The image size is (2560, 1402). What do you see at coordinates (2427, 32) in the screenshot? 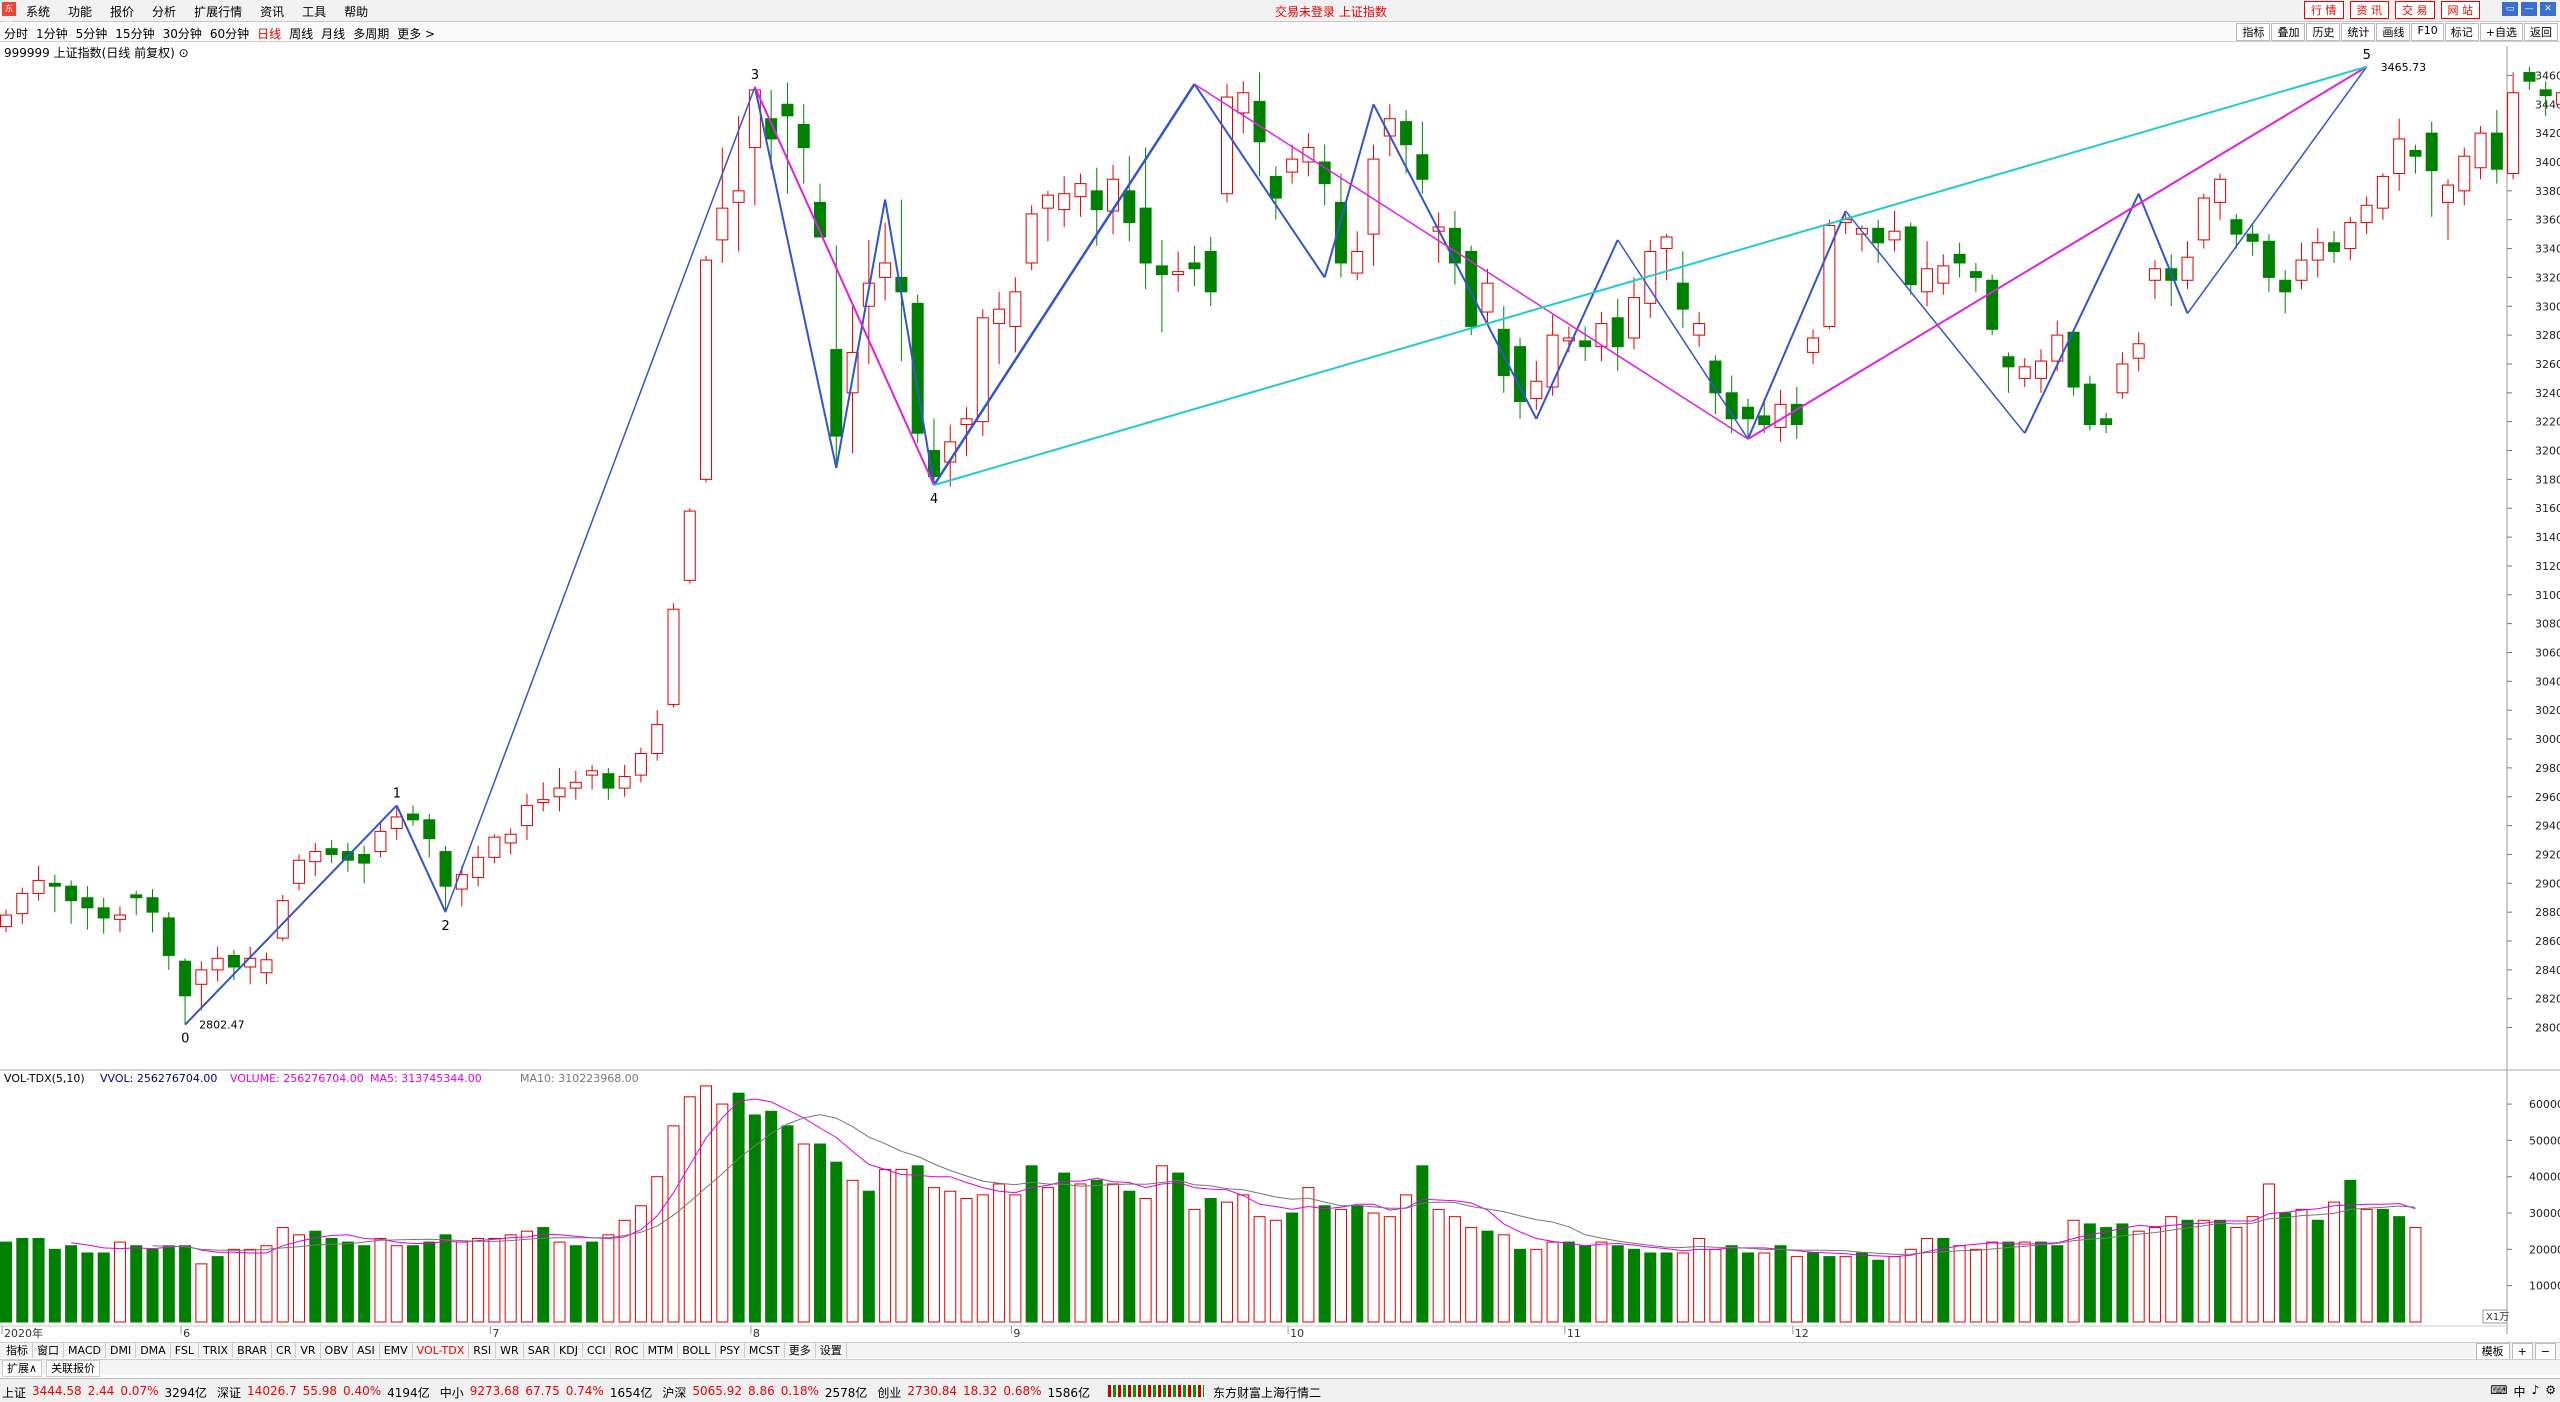
I see `chart-tool-button: F10` at bounding box center [2427, 32].